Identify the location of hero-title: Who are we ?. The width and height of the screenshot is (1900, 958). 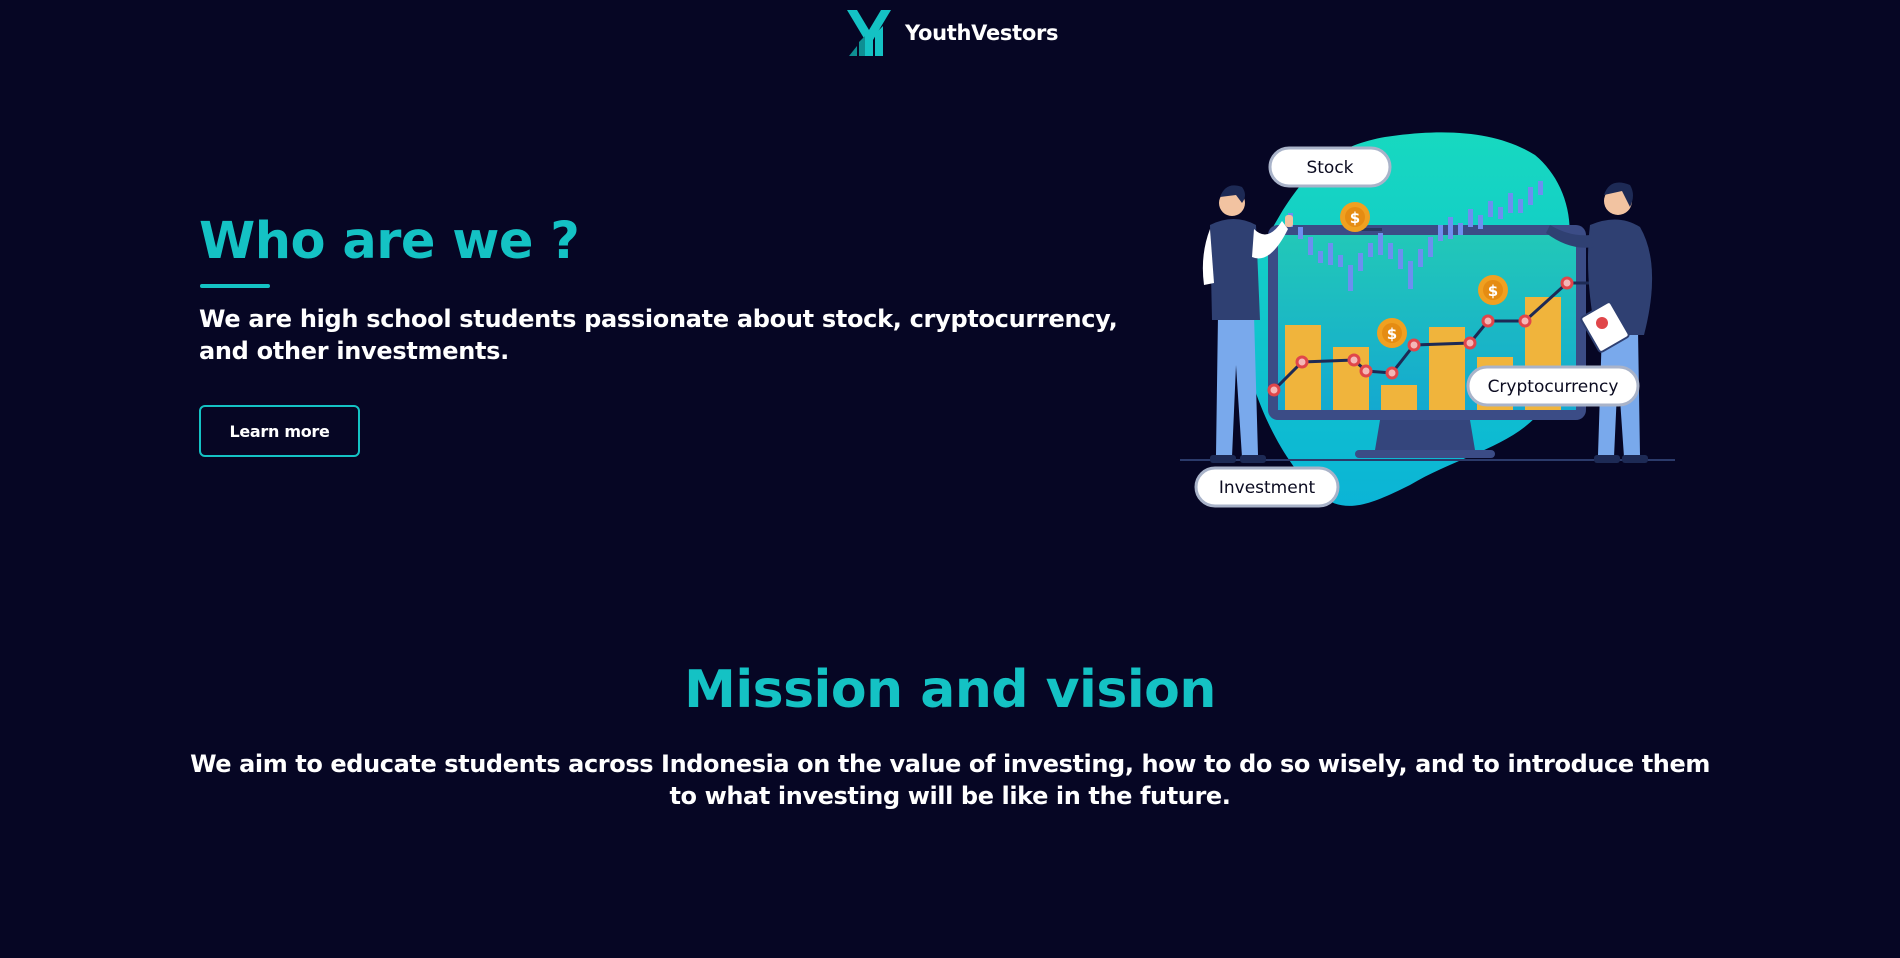
(389, 241).